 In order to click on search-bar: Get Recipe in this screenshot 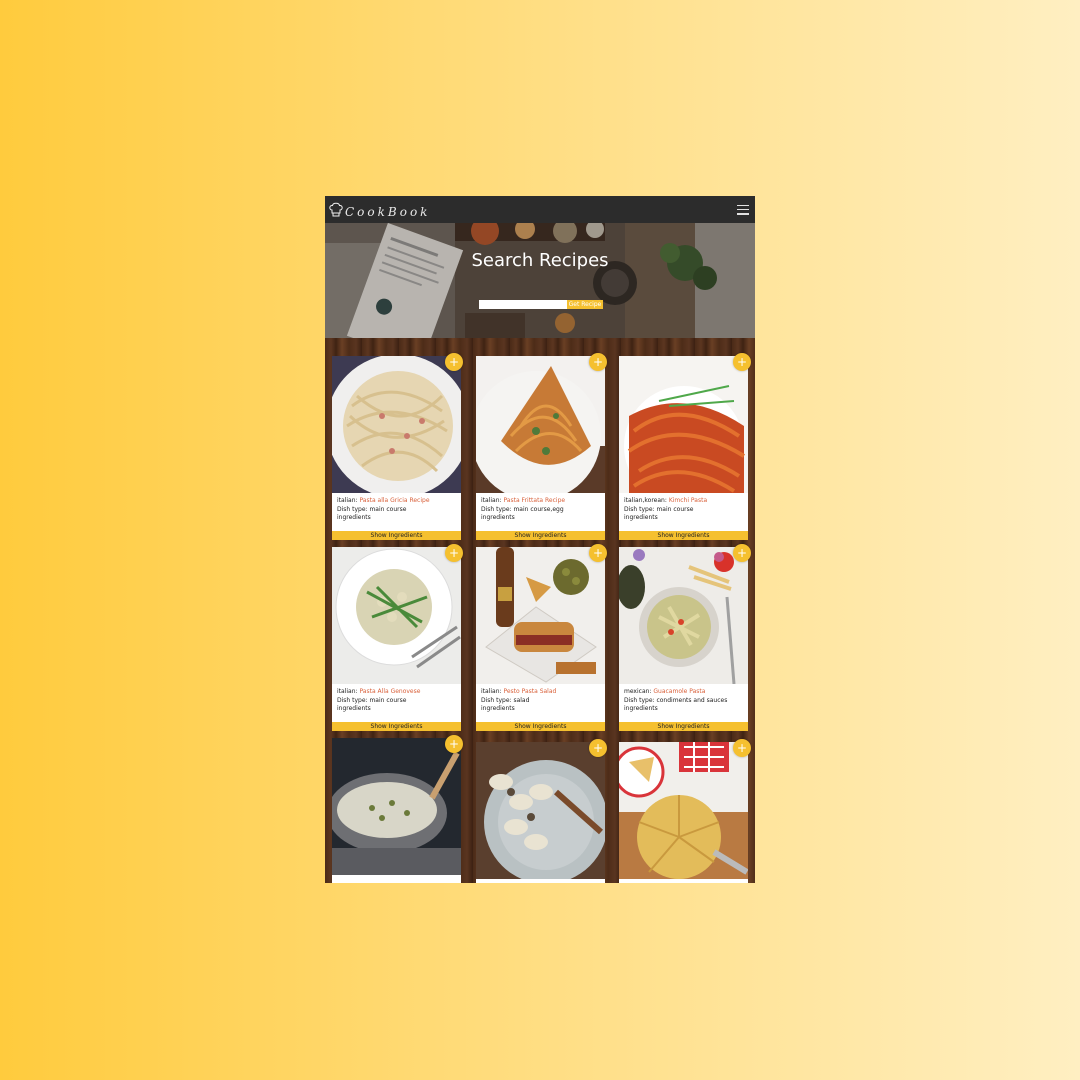, I will do `click(541, 304)`.